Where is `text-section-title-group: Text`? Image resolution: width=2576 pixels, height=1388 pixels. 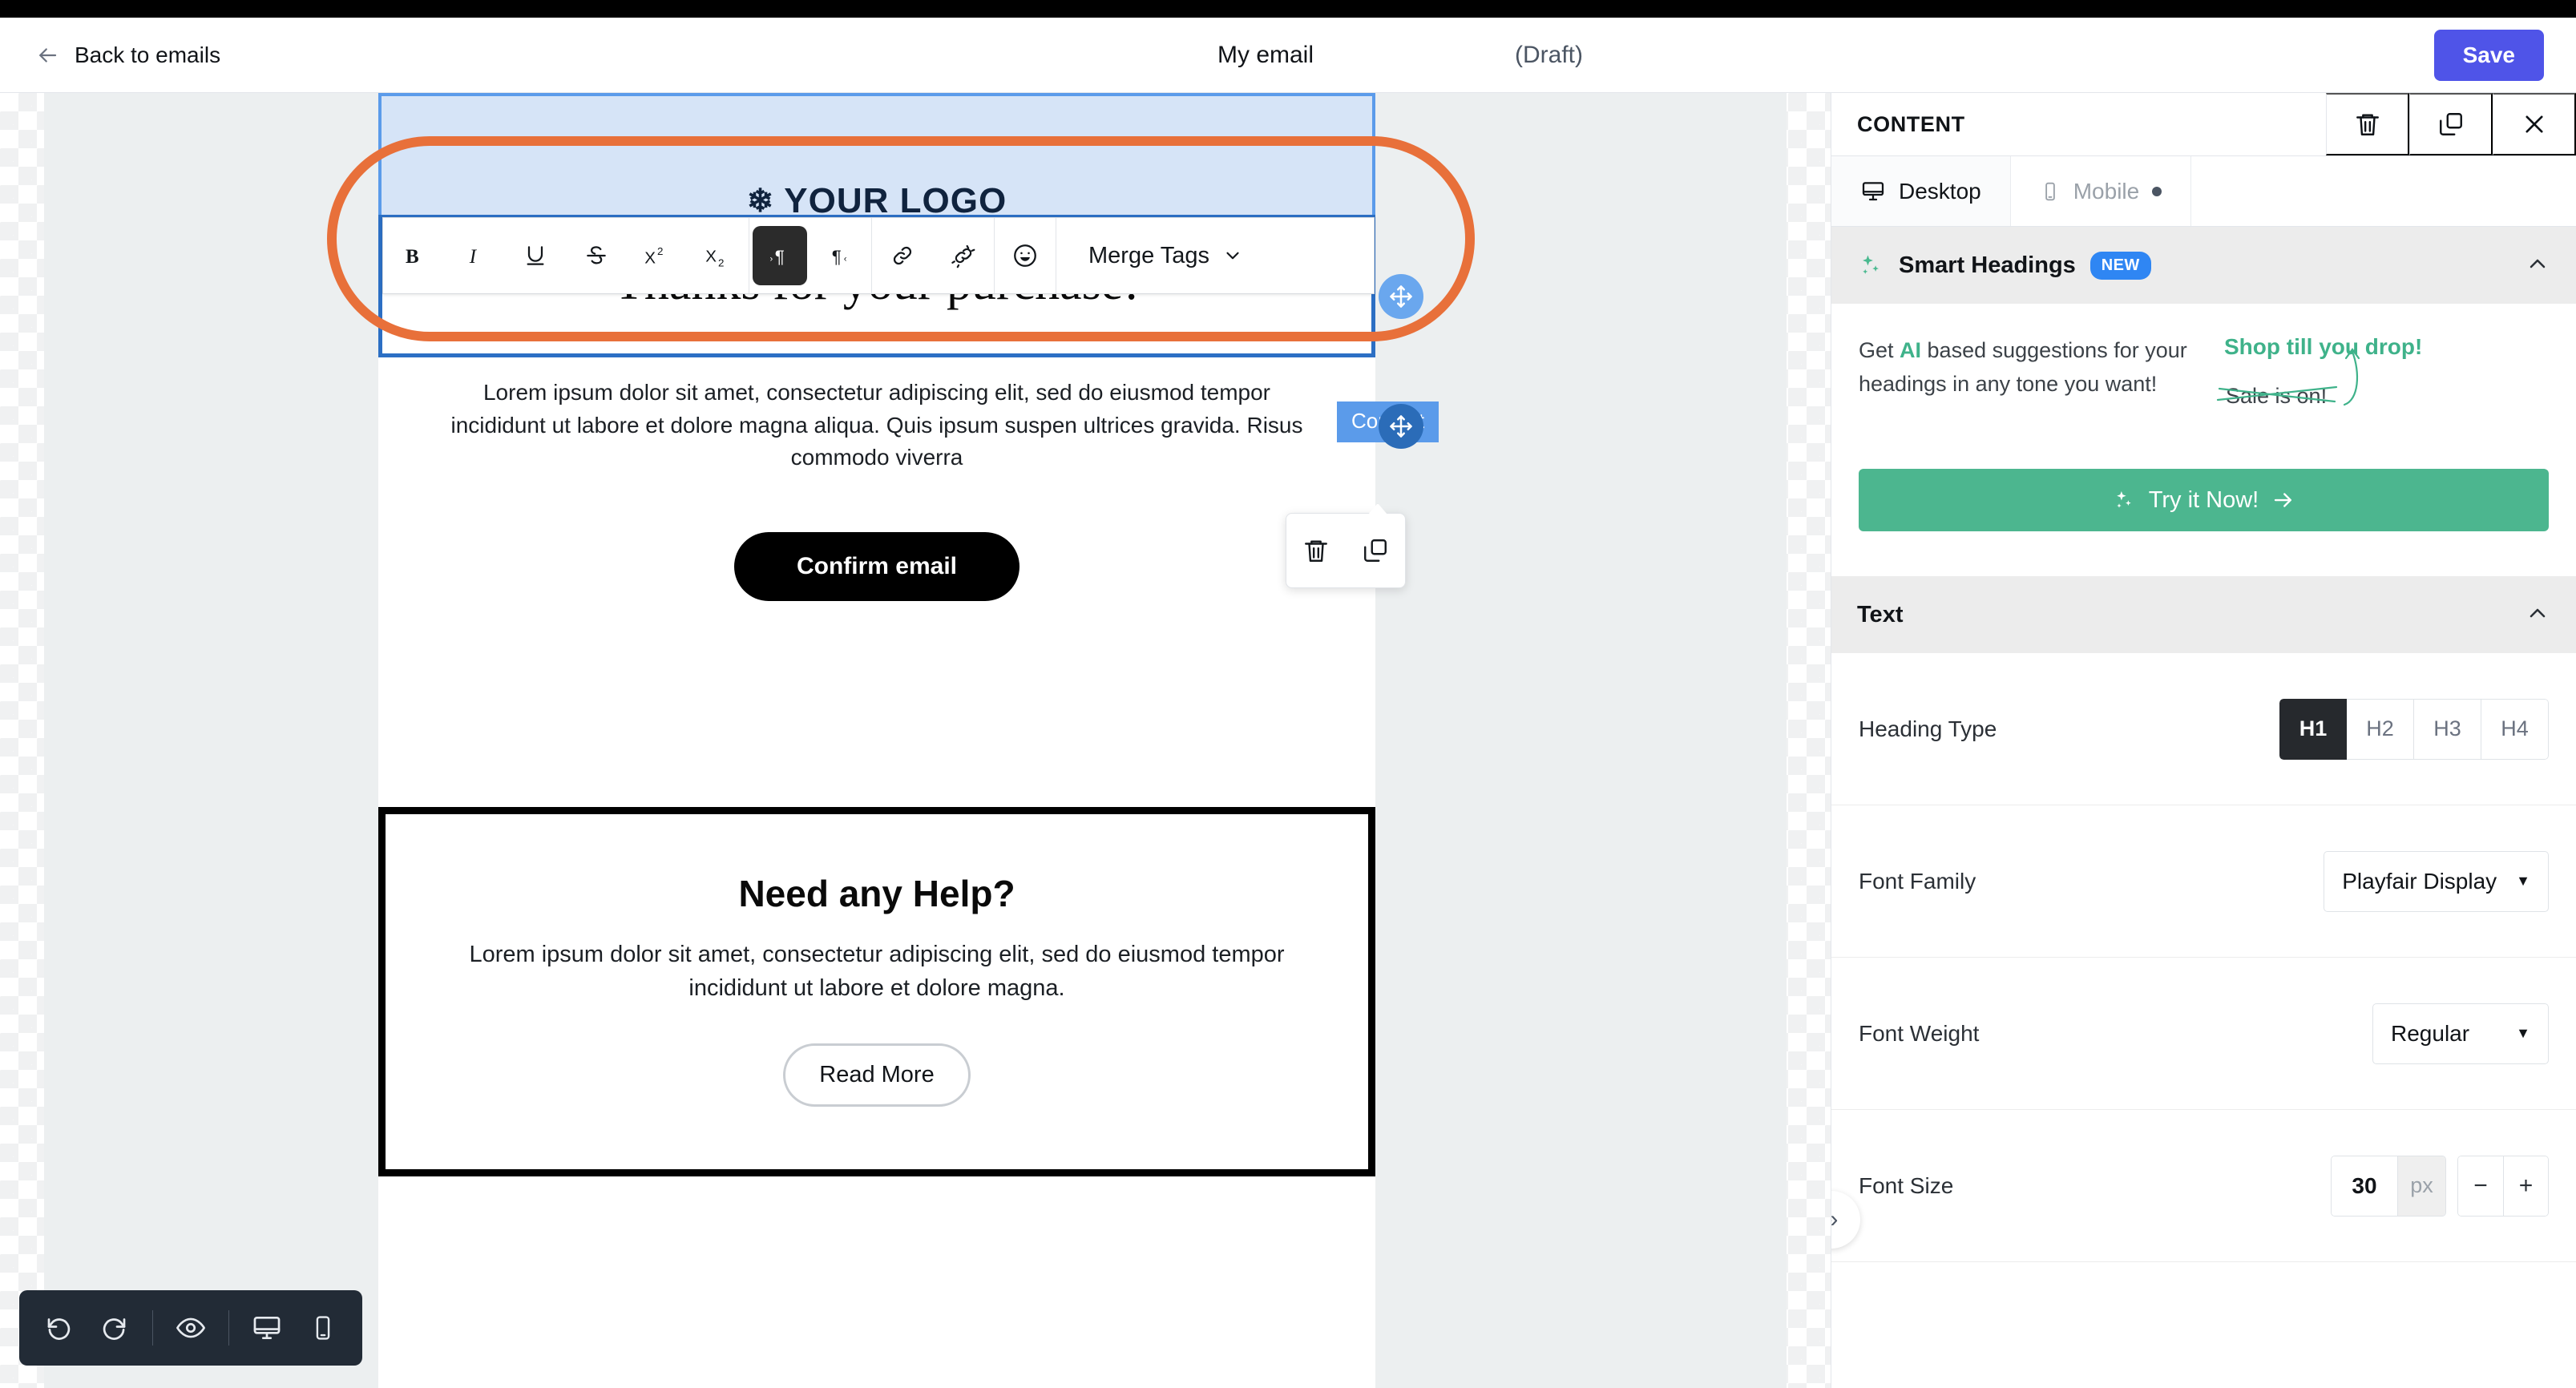 text-section-title-group: Text is located at coordinates (1880, 615).